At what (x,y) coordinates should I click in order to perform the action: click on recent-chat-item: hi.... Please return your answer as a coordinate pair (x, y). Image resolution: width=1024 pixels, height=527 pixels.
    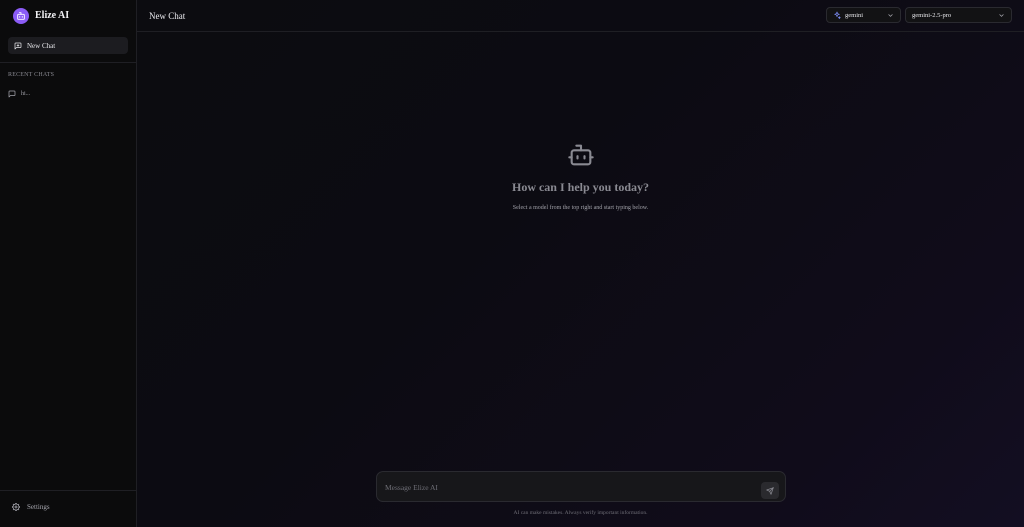
    Looking at the image, I should click on (68, 94).